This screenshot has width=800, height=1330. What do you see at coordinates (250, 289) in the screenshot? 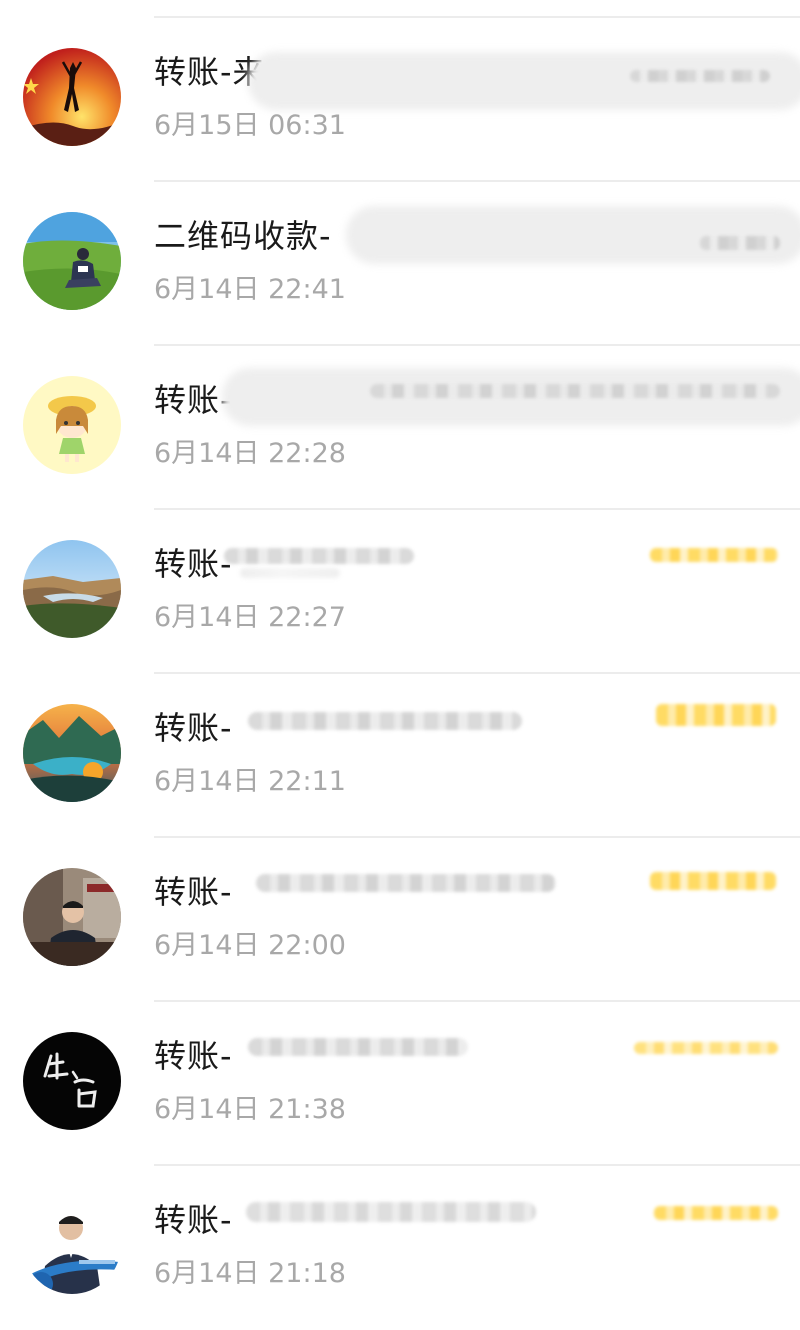
I see `transaction-time: 6月14日 22:41` at bounding box center [250, 289].